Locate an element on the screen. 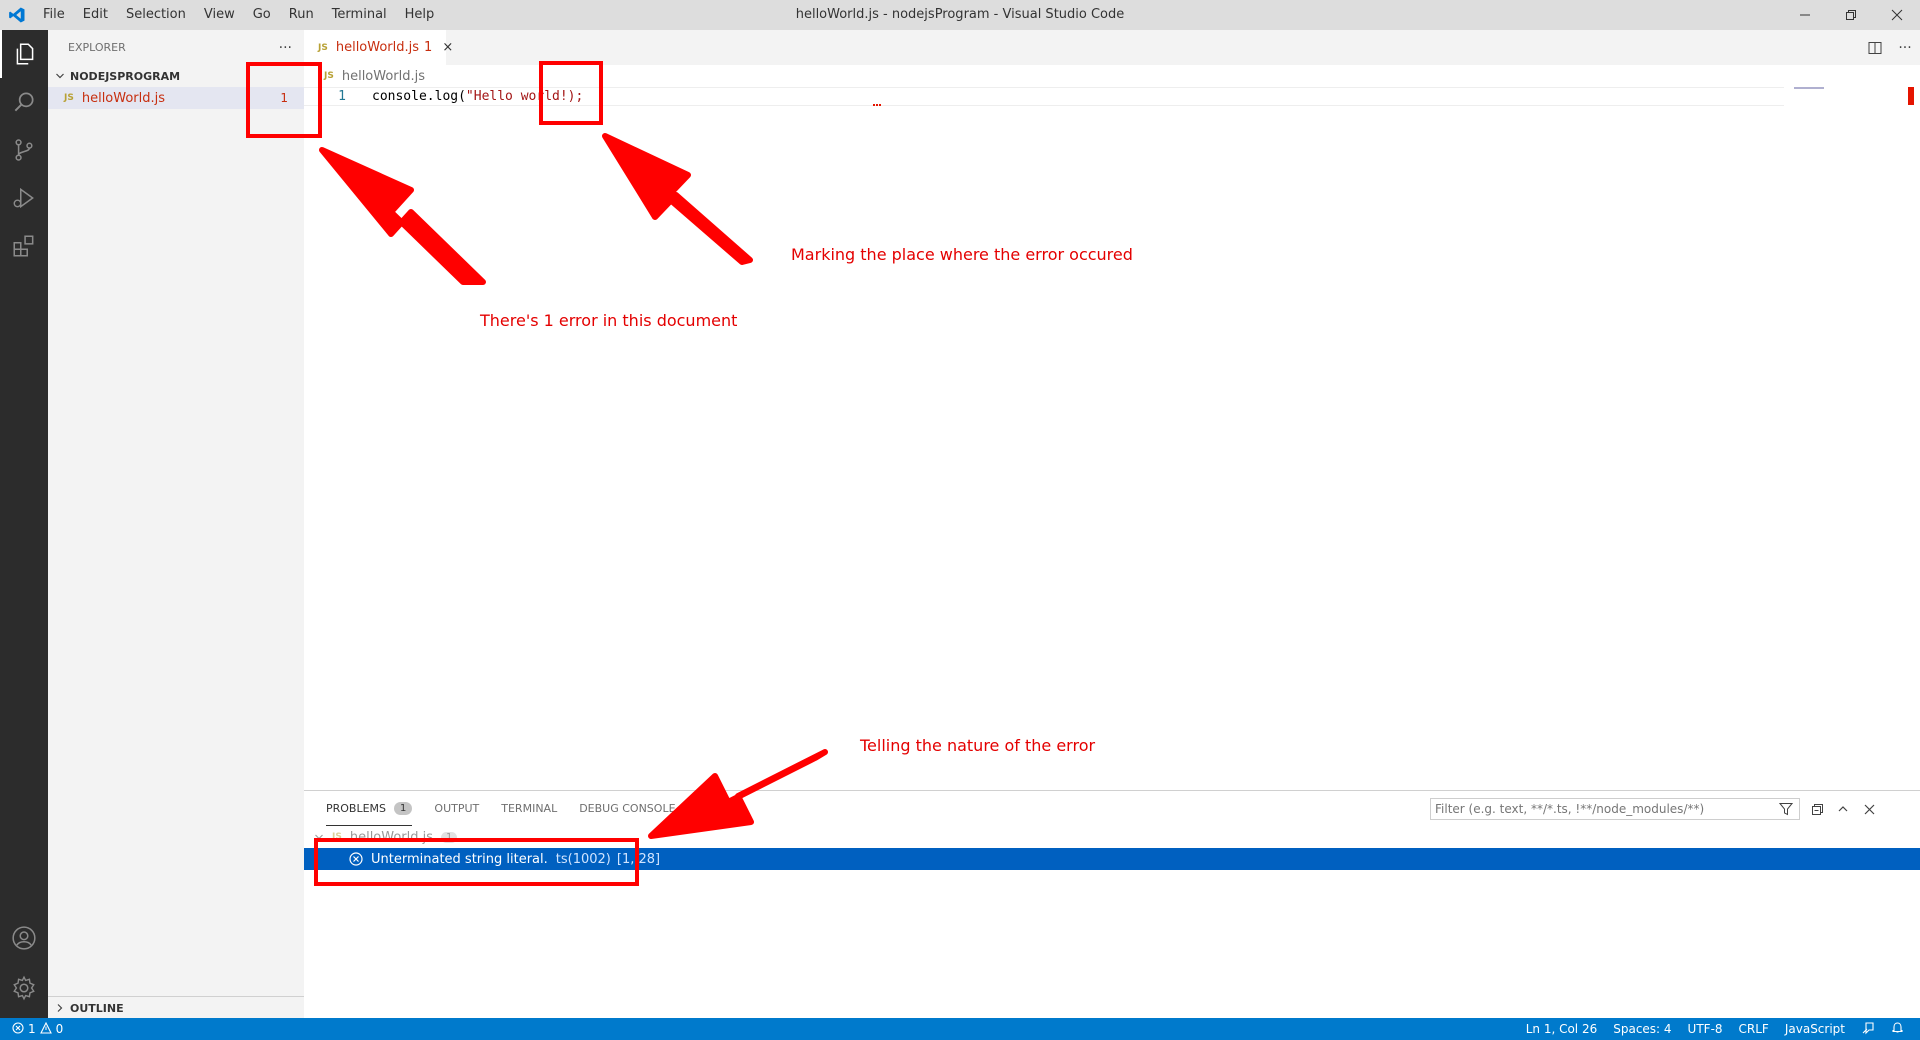  status-error-count: 1 is located at coordinates (32, 1029).